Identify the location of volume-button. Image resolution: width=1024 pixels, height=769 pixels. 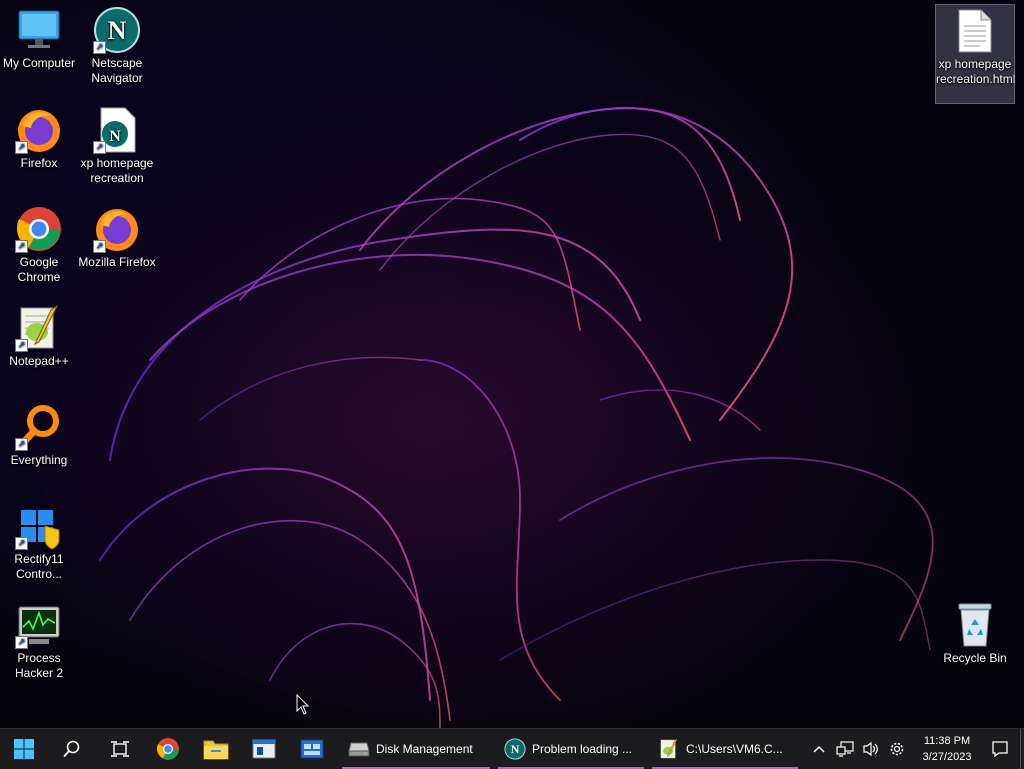
(871, 749).